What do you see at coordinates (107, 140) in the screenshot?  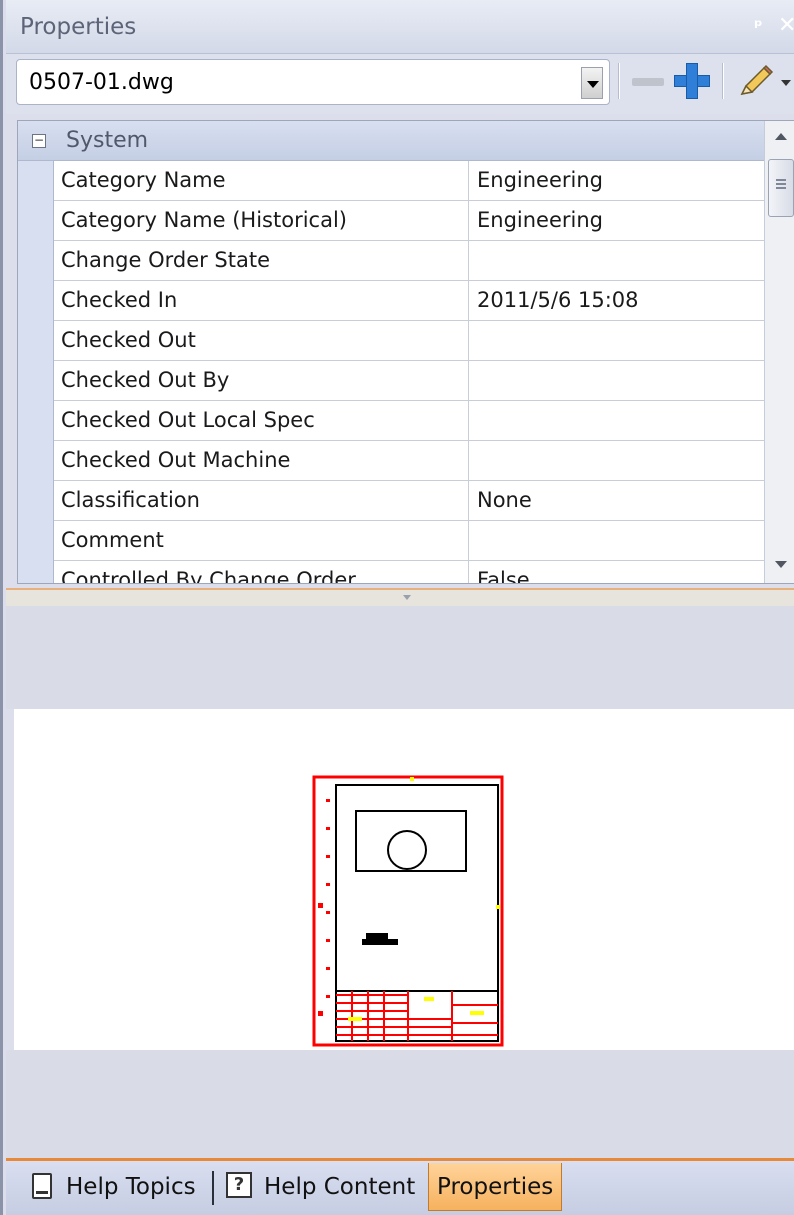 I see `category-label: System` at bounding box center [107, 140].